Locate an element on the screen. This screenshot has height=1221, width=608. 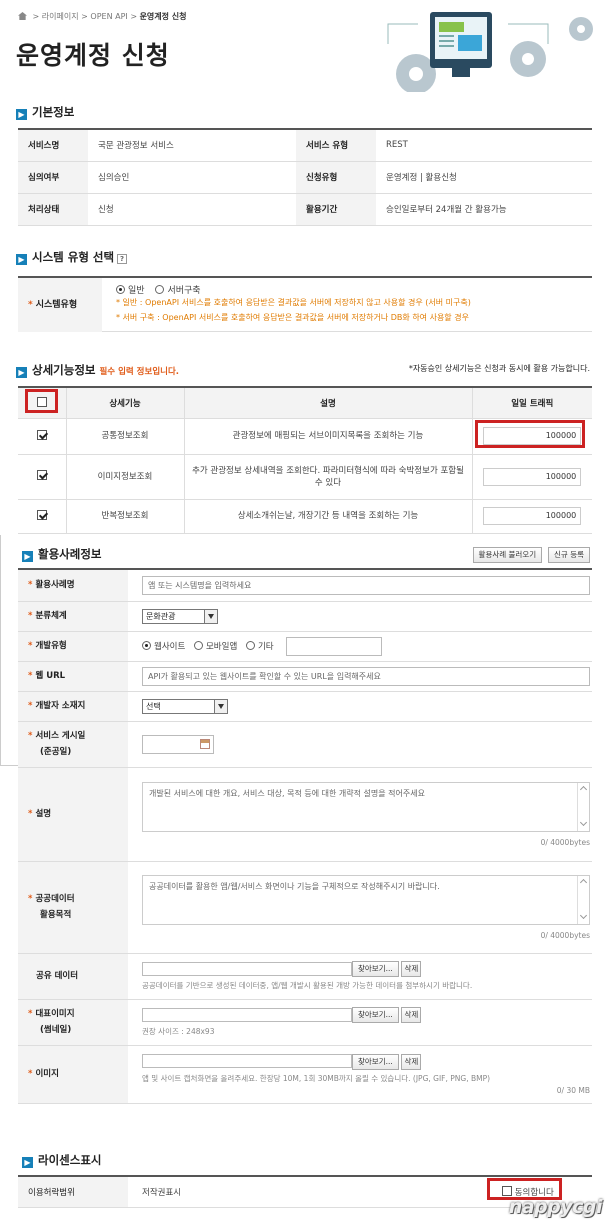
section-title: 라이센스표시 is located at coordinates (70, 1160).